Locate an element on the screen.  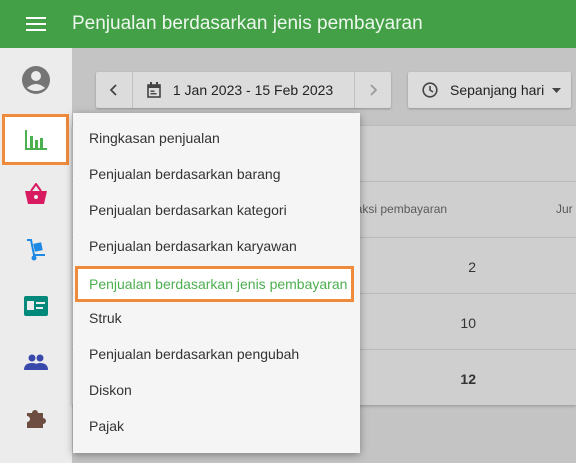
hamburger-icon is located at coordinates (36, 24).